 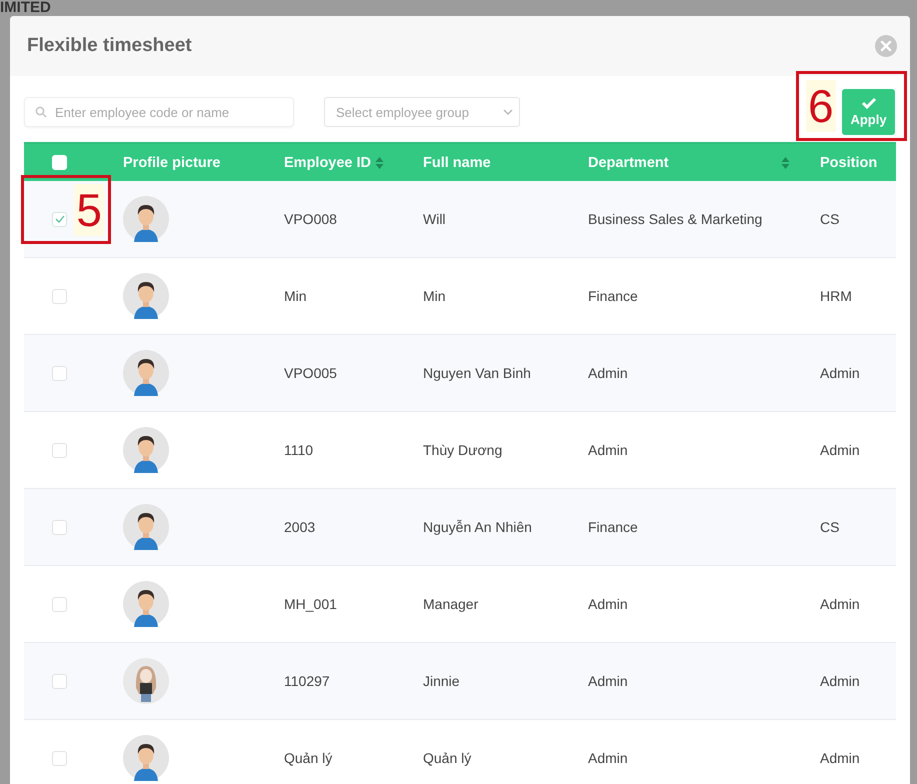 What do you see at coordinates (477, 527) in the screenshot?
I see `table-cell: Nguyễn An Nhiên` at bounding box center [477, 527].